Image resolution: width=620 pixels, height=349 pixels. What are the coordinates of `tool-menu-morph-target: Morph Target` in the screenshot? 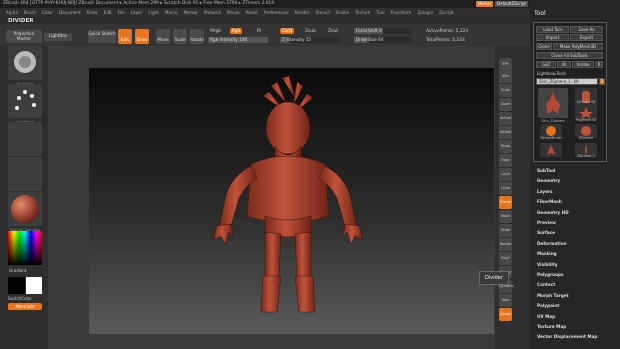 It's located at (553, 295).